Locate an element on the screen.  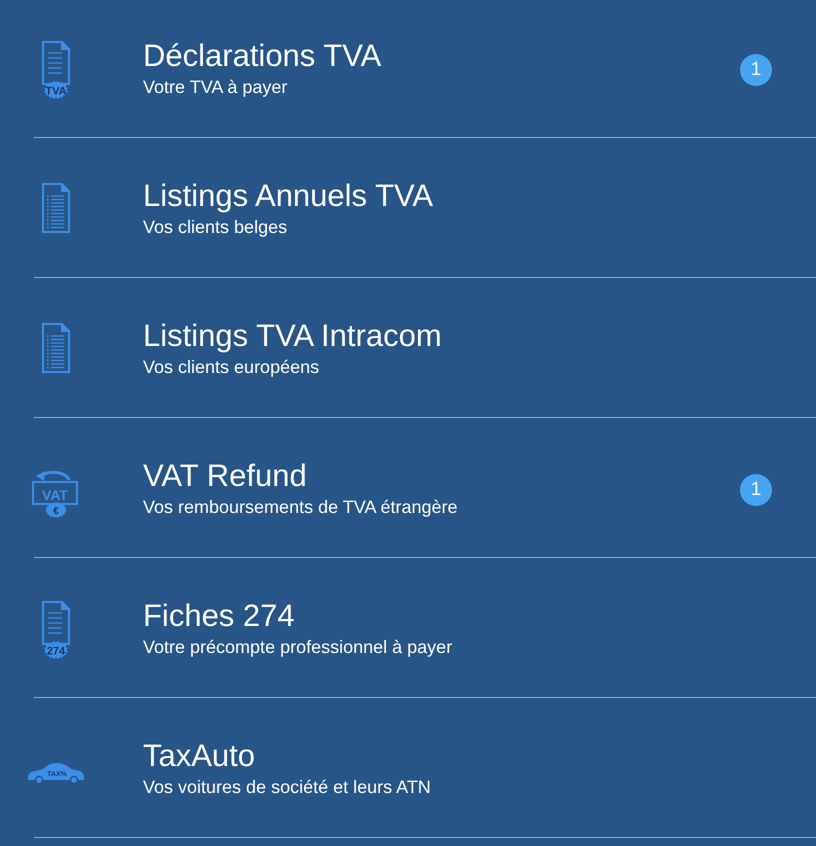
item-subtitle: Vos clients belges is located at coordinates (215, 227).